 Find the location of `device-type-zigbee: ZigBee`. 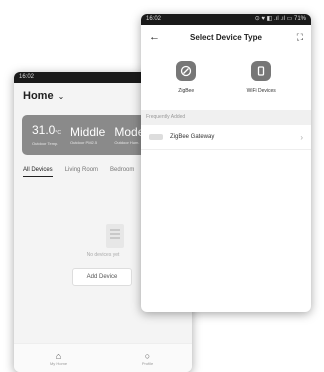

device-type-zigbee: ZigBee is located at coordinates (186, 77).